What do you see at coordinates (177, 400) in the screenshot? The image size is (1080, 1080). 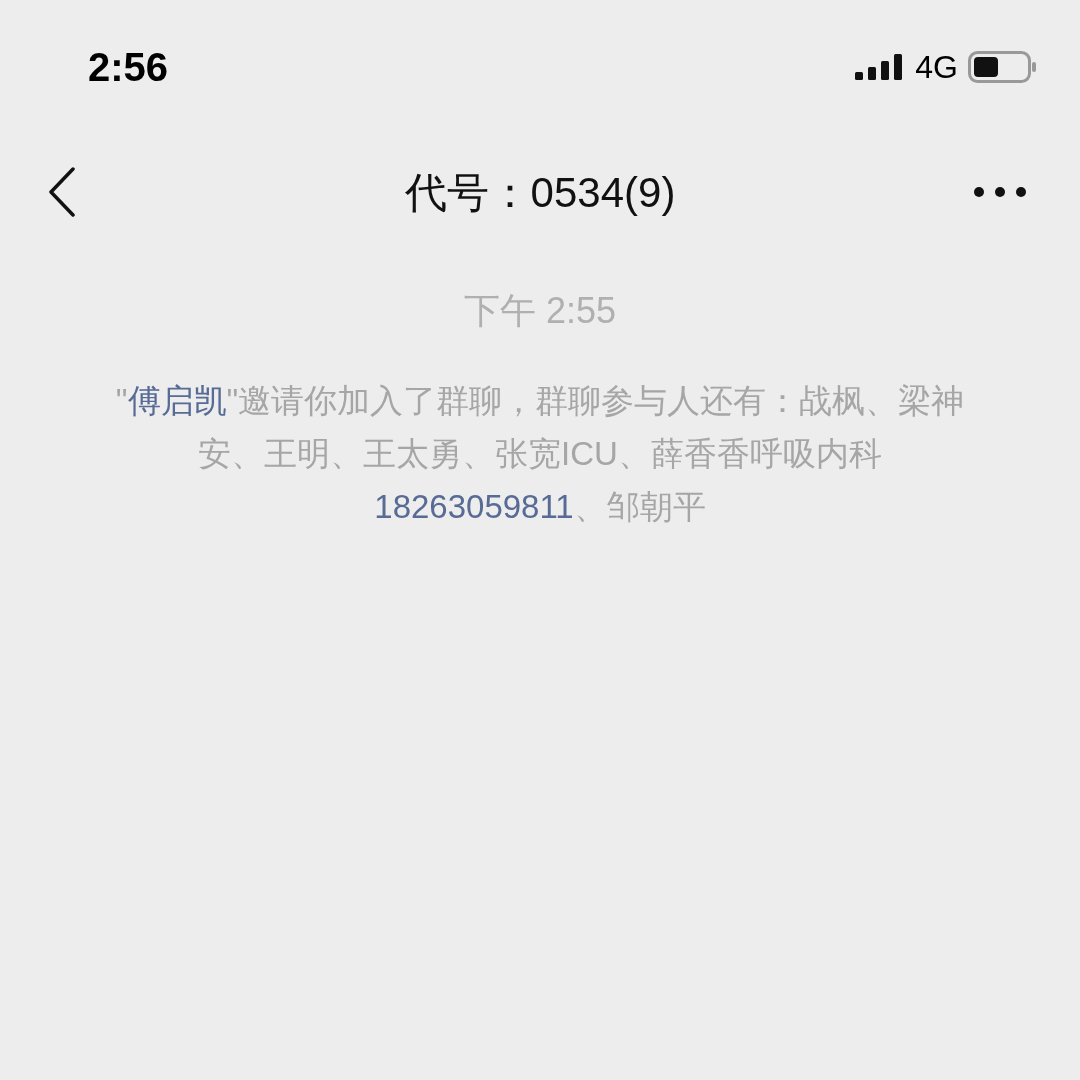 I see `message-link: 傅启凯` at bounding box center [177, 400].